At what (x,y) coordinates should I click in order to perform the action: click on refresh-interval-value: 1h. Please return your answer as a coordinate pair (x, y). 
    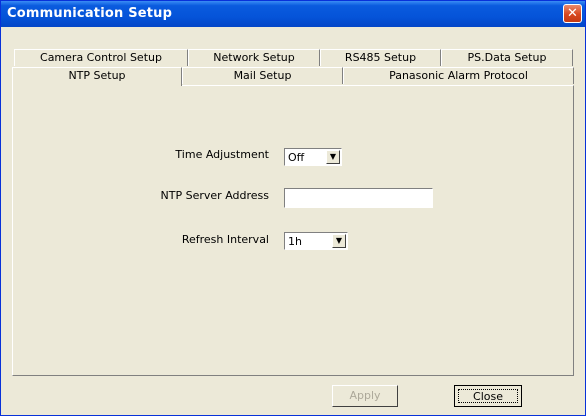
    Looking at the image, I should click on (295, 241).